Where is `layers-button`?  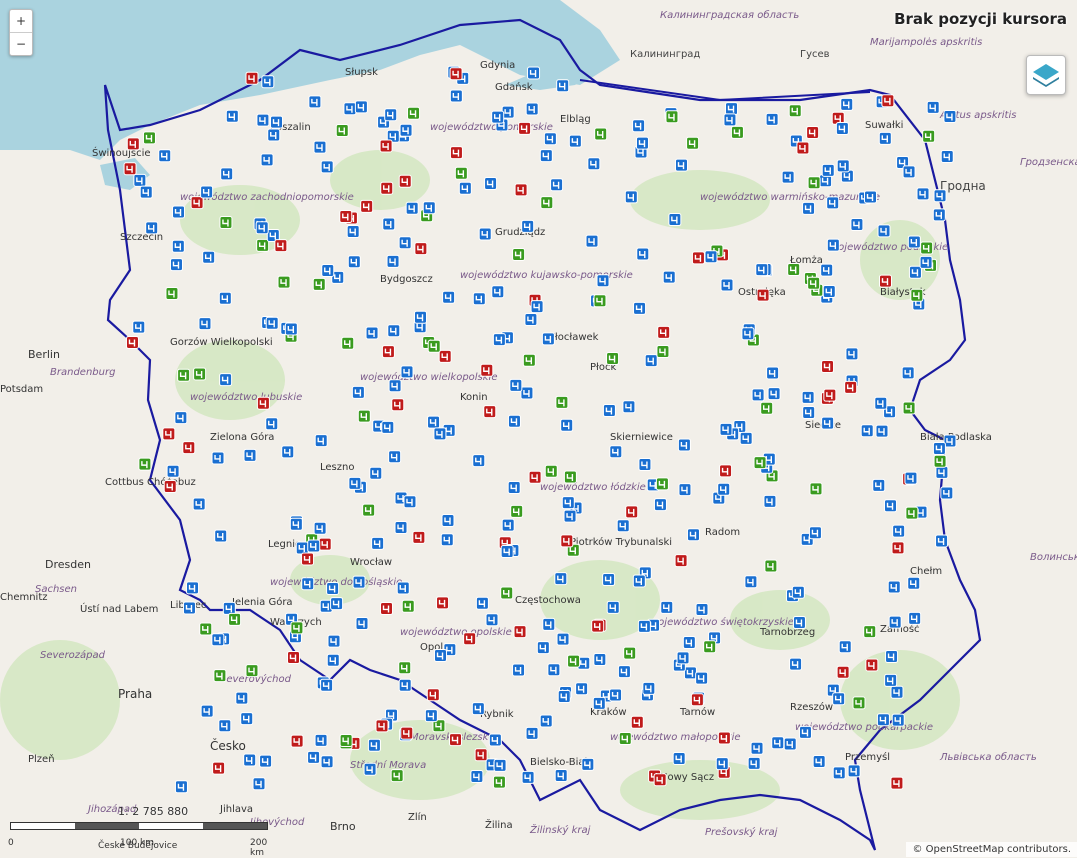 layers-button is located at coordinates (1046, 75).